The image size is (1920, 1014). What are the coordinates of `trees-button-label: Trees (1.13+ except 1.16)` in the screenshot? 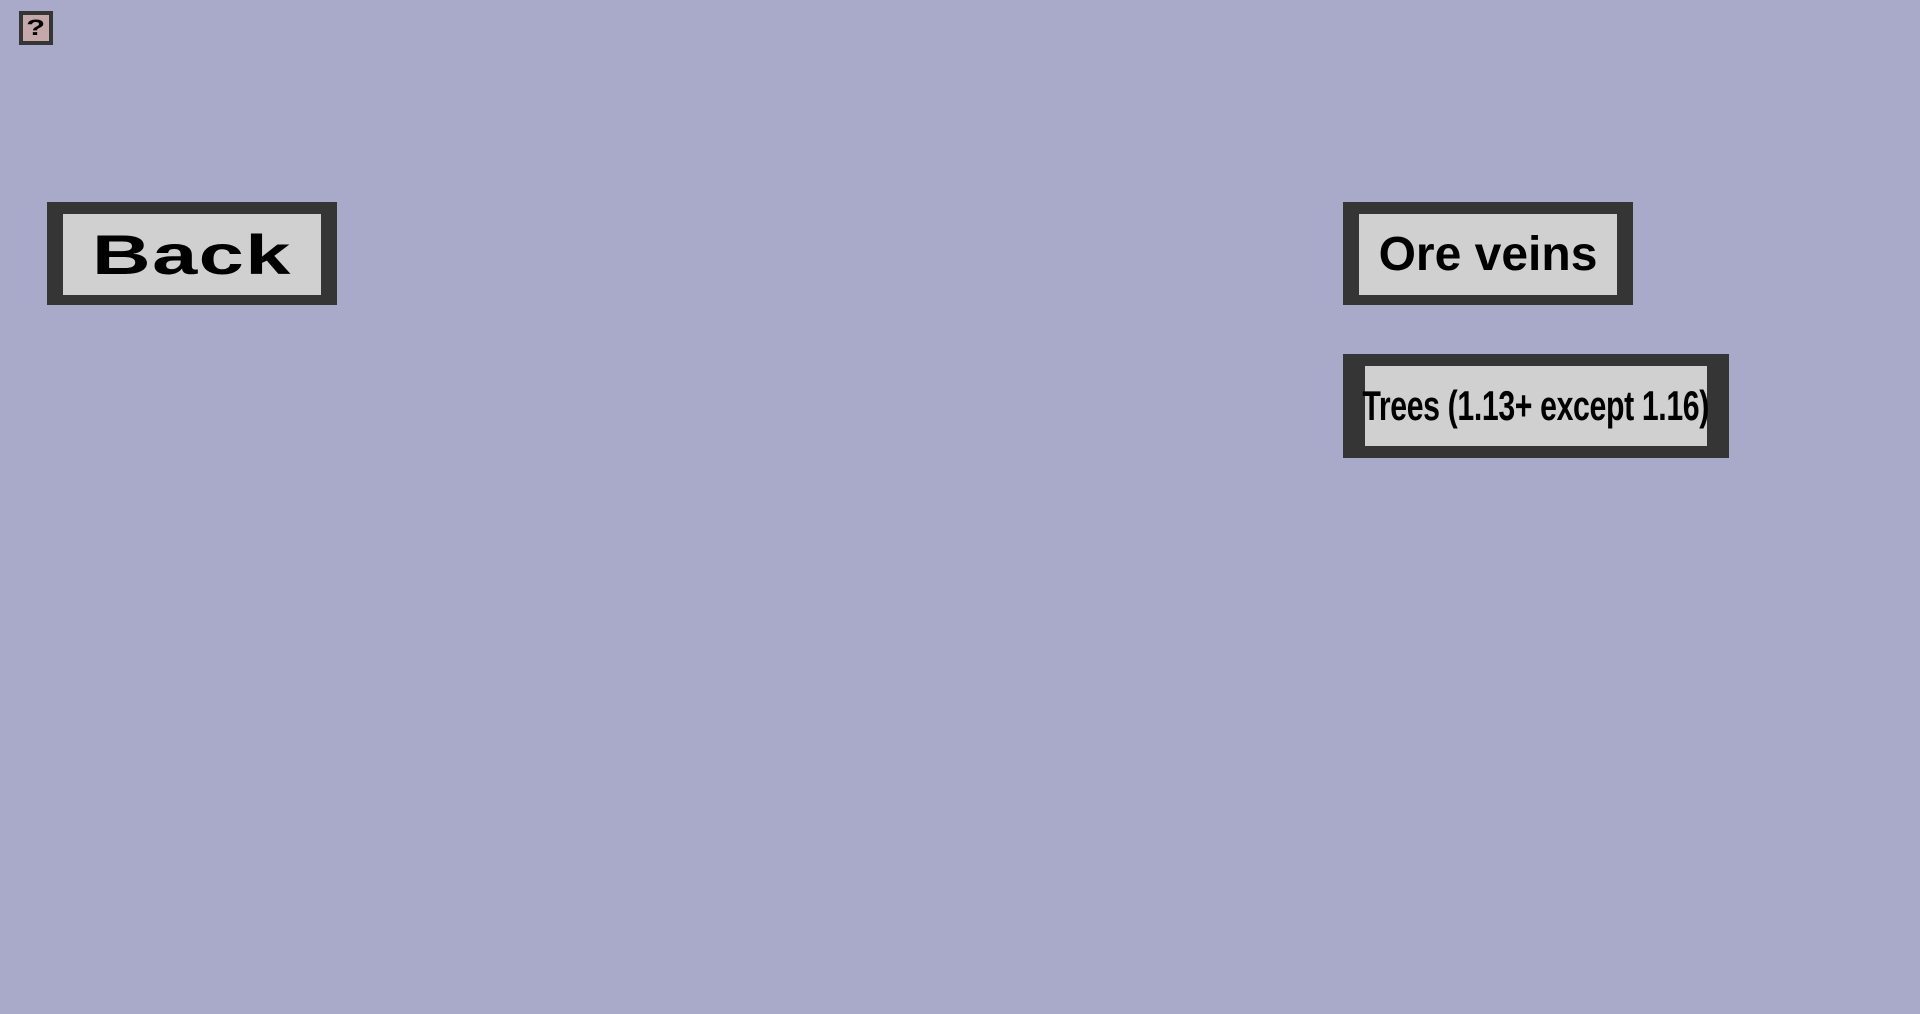 It's located at (1536, 405).